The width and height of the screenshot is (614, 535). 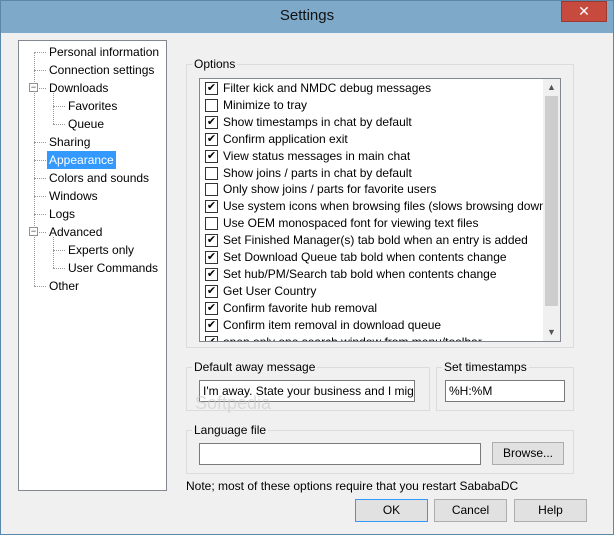 What do you see at coordinates (470, 510) in the screenshot?
I see `cancel-button: Cancel` at bounding box center [470, 510].